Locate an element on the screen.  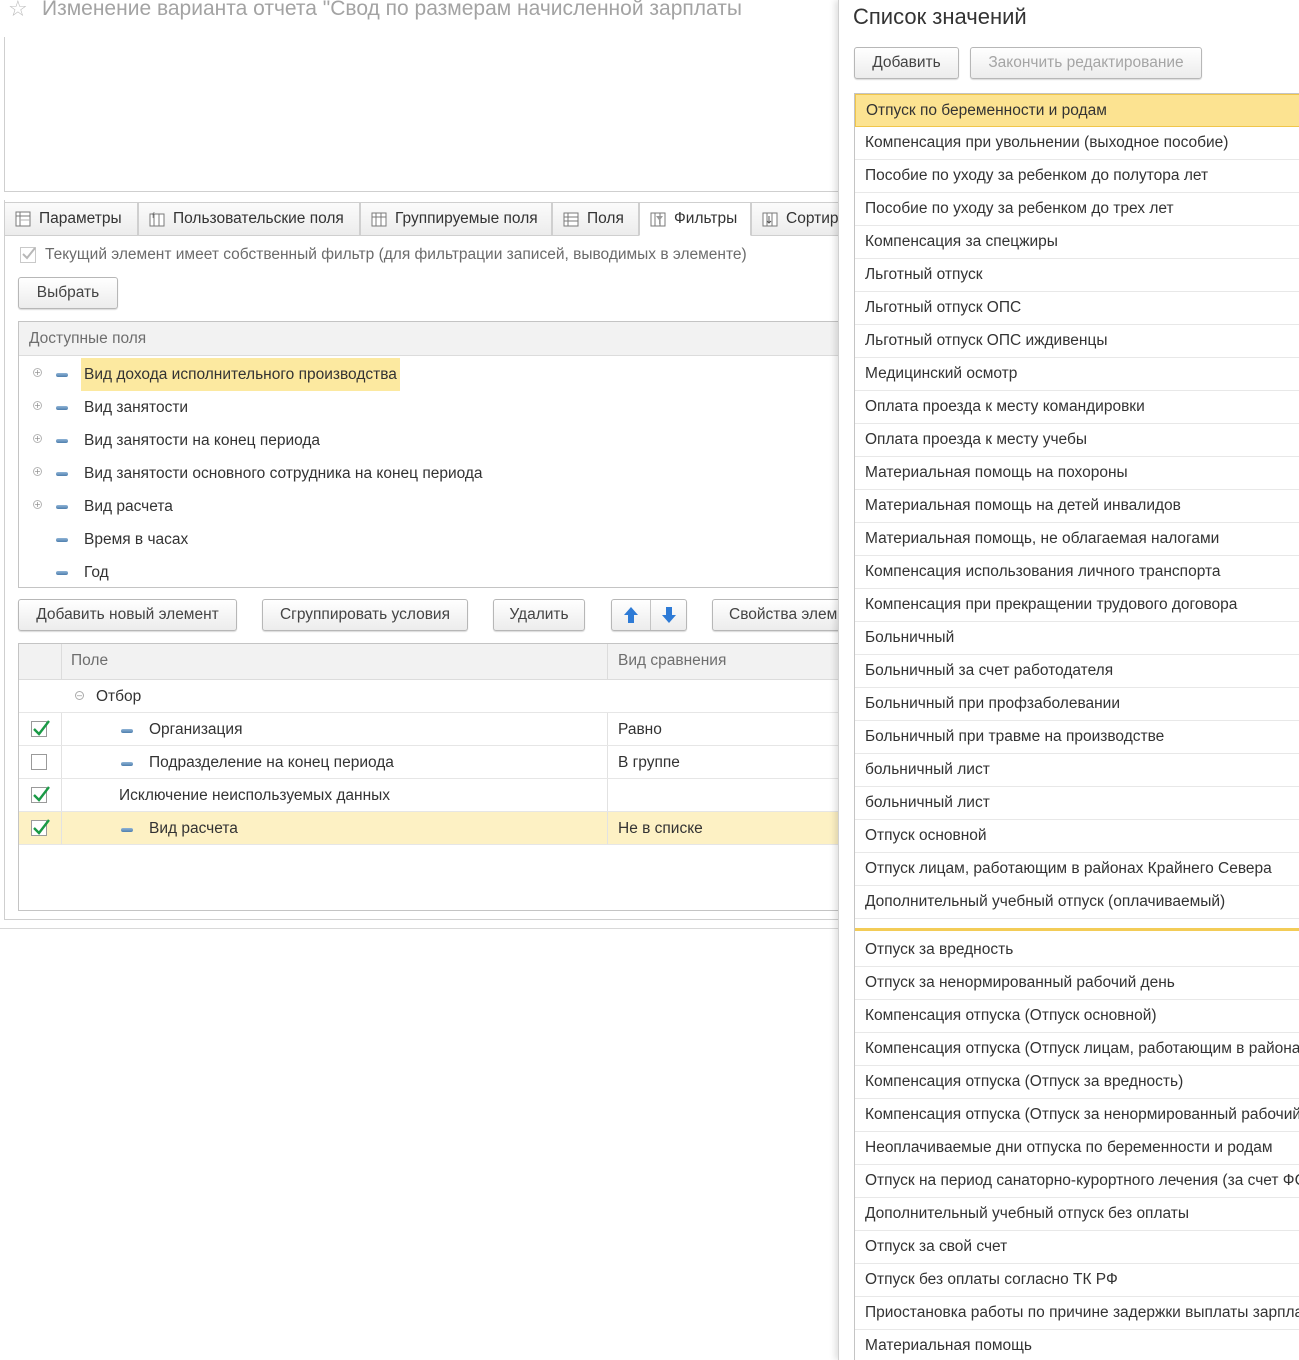
available-fields-title: Доступные поля is located at coordinates (88, 338).